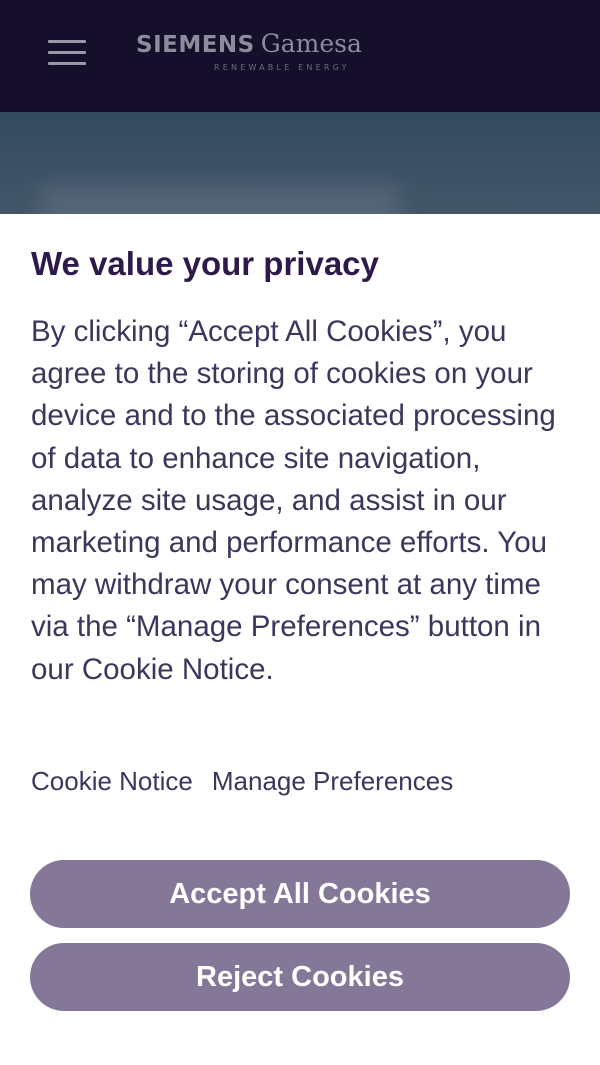  Describe the element at coordinates (300, 894) in the screenshot. I see `accept-all-cookies-button: Accept All Cookies` at that location.